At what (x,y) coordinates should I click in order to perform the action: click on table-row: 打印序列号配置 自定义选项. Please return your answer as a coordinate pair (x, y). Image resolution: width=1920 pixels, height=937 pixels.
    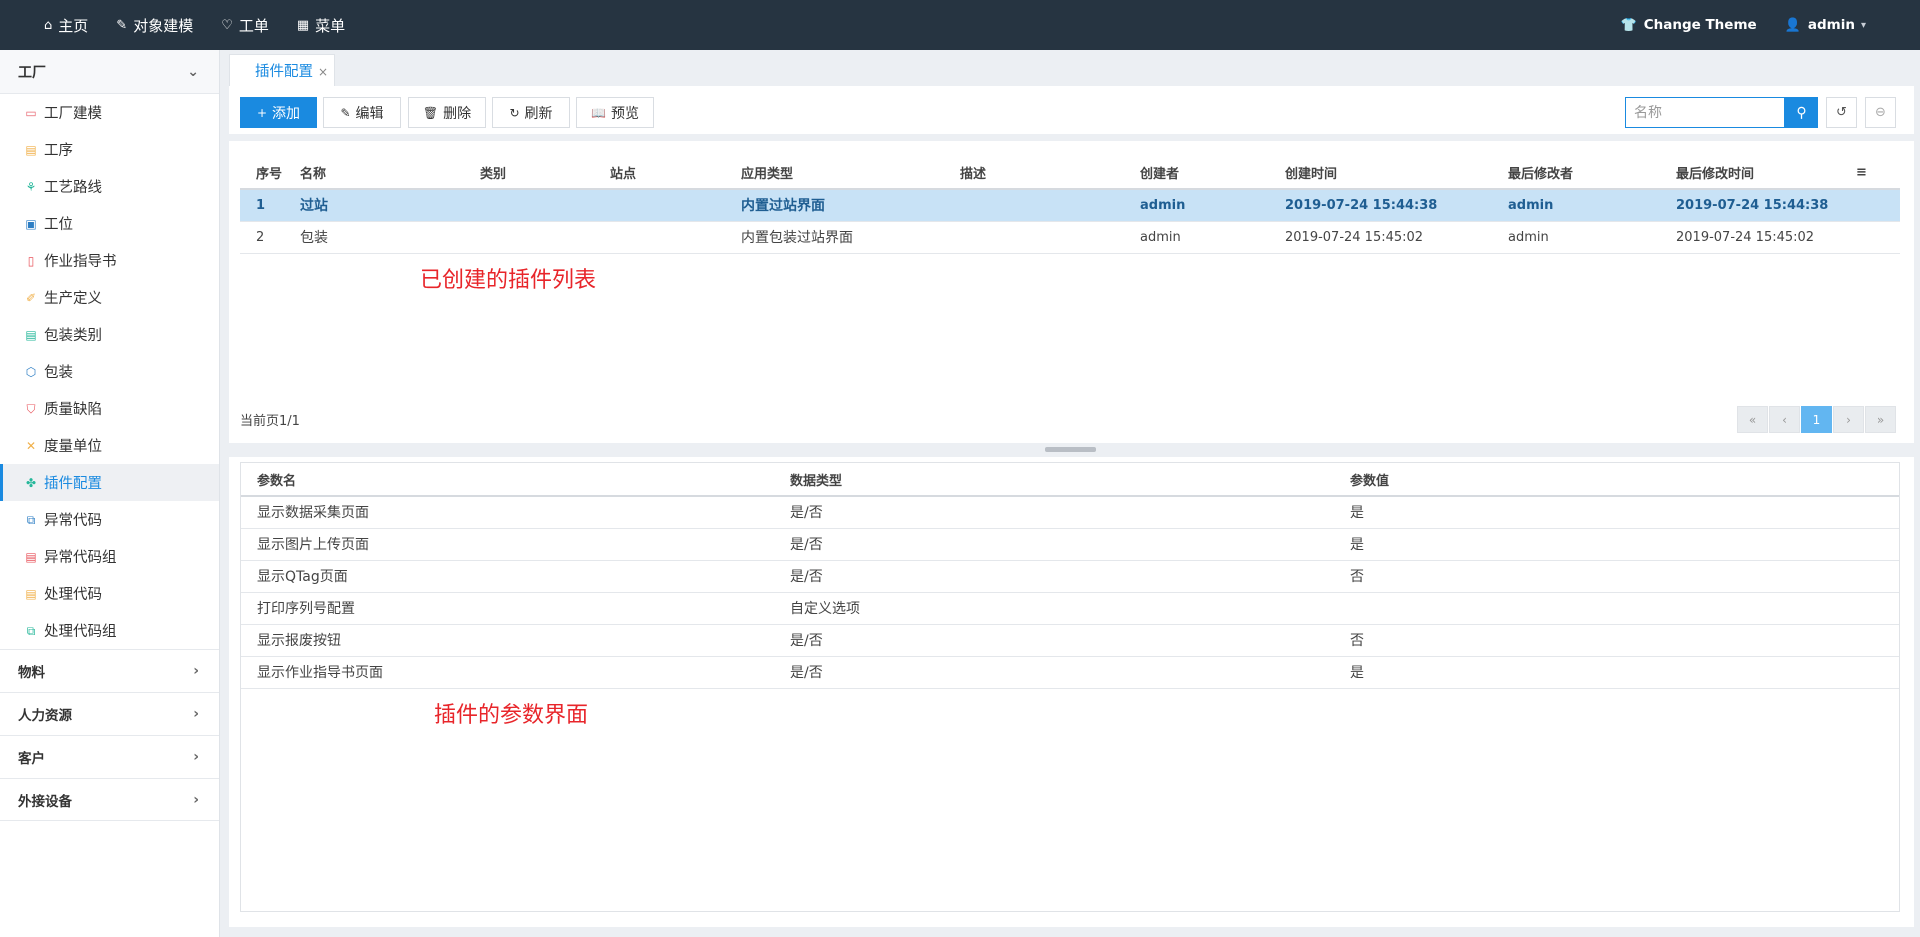
    Looking at the image, I should click on (1070, 608).